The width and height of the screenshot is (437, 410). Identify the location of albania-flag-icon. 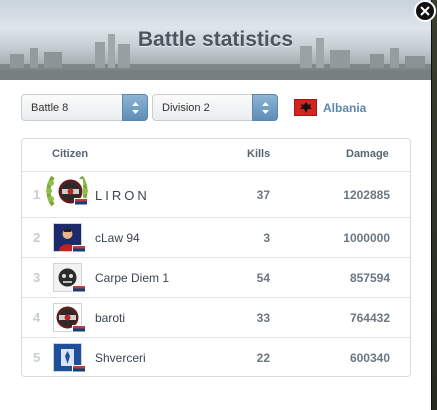
(305, 107).